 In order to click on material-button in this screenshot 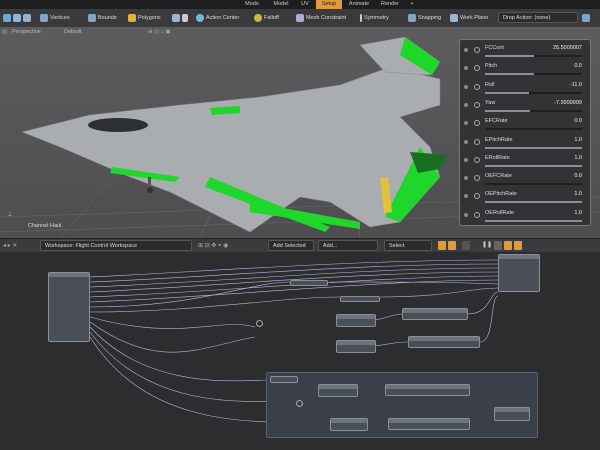, I will do `click(181, 18)`.